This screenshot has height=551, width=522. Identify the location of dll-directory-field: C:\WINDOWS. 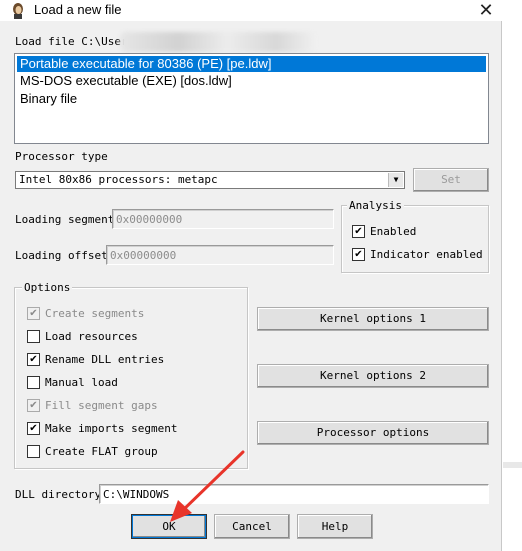
(294, 494).